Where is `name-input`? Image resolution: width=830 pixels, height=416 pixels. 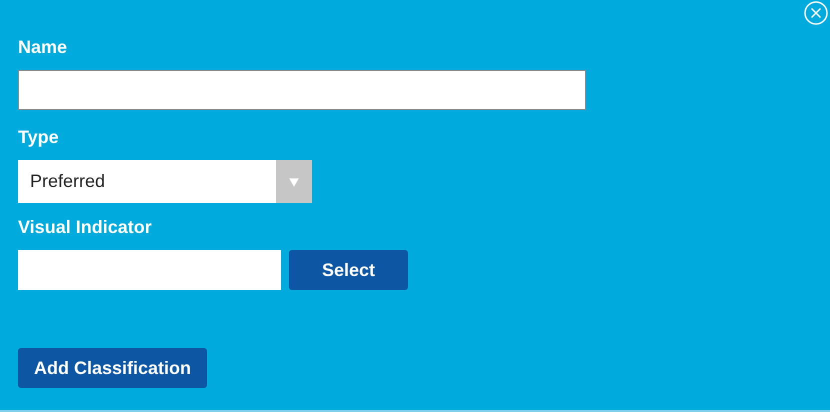
name-input is located at coordinates (302, 90).